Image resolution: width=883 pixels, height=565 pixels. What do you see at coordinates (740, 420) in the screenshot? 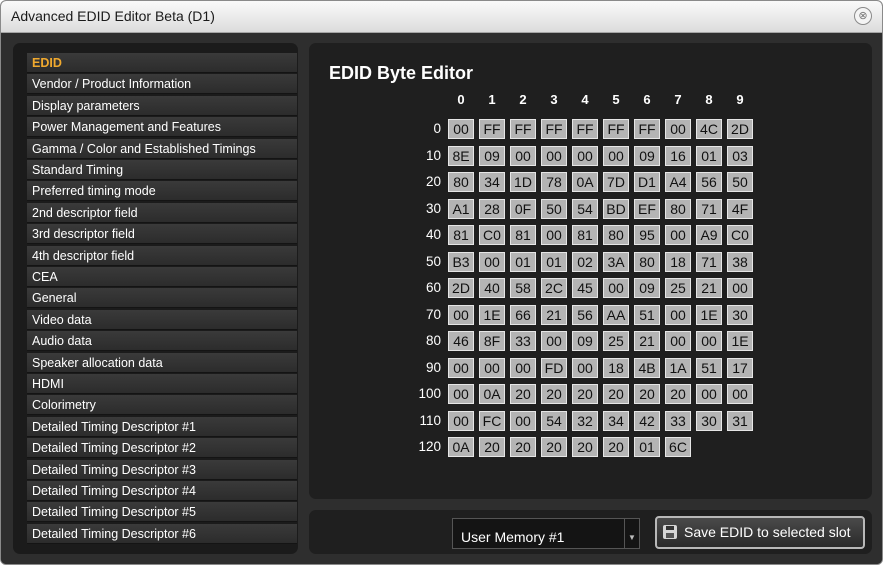
I see `byte-cell: 31` at bounding box center [740, 420].